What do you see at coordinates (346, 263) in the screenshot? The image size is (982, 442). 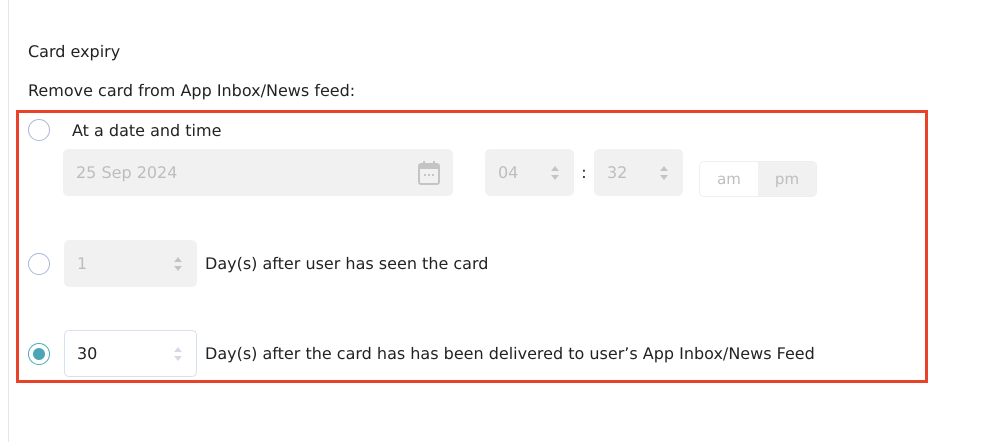 I see `option-label: Day(s) after user has seen the card` at bounding box center [346, 263].